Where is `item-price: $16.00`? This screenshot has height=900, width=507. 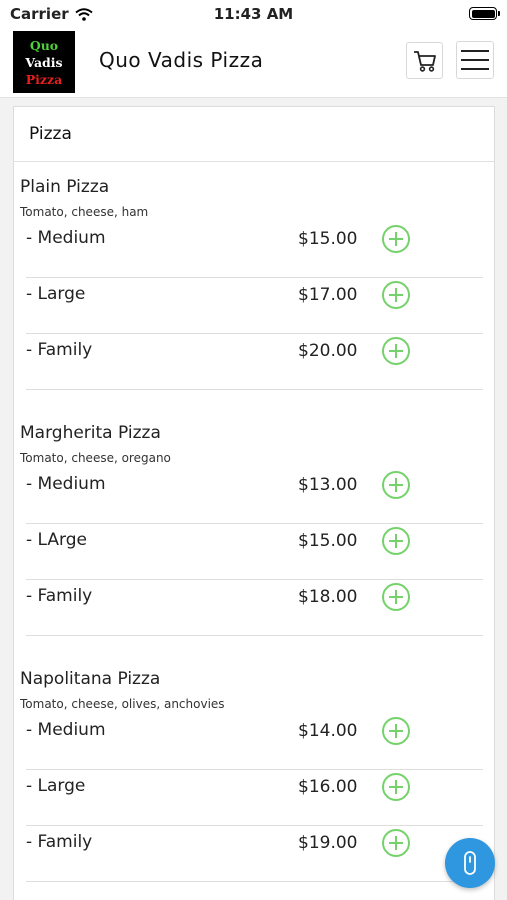
item-price: $16.00 is located at coordinates (328, 787).